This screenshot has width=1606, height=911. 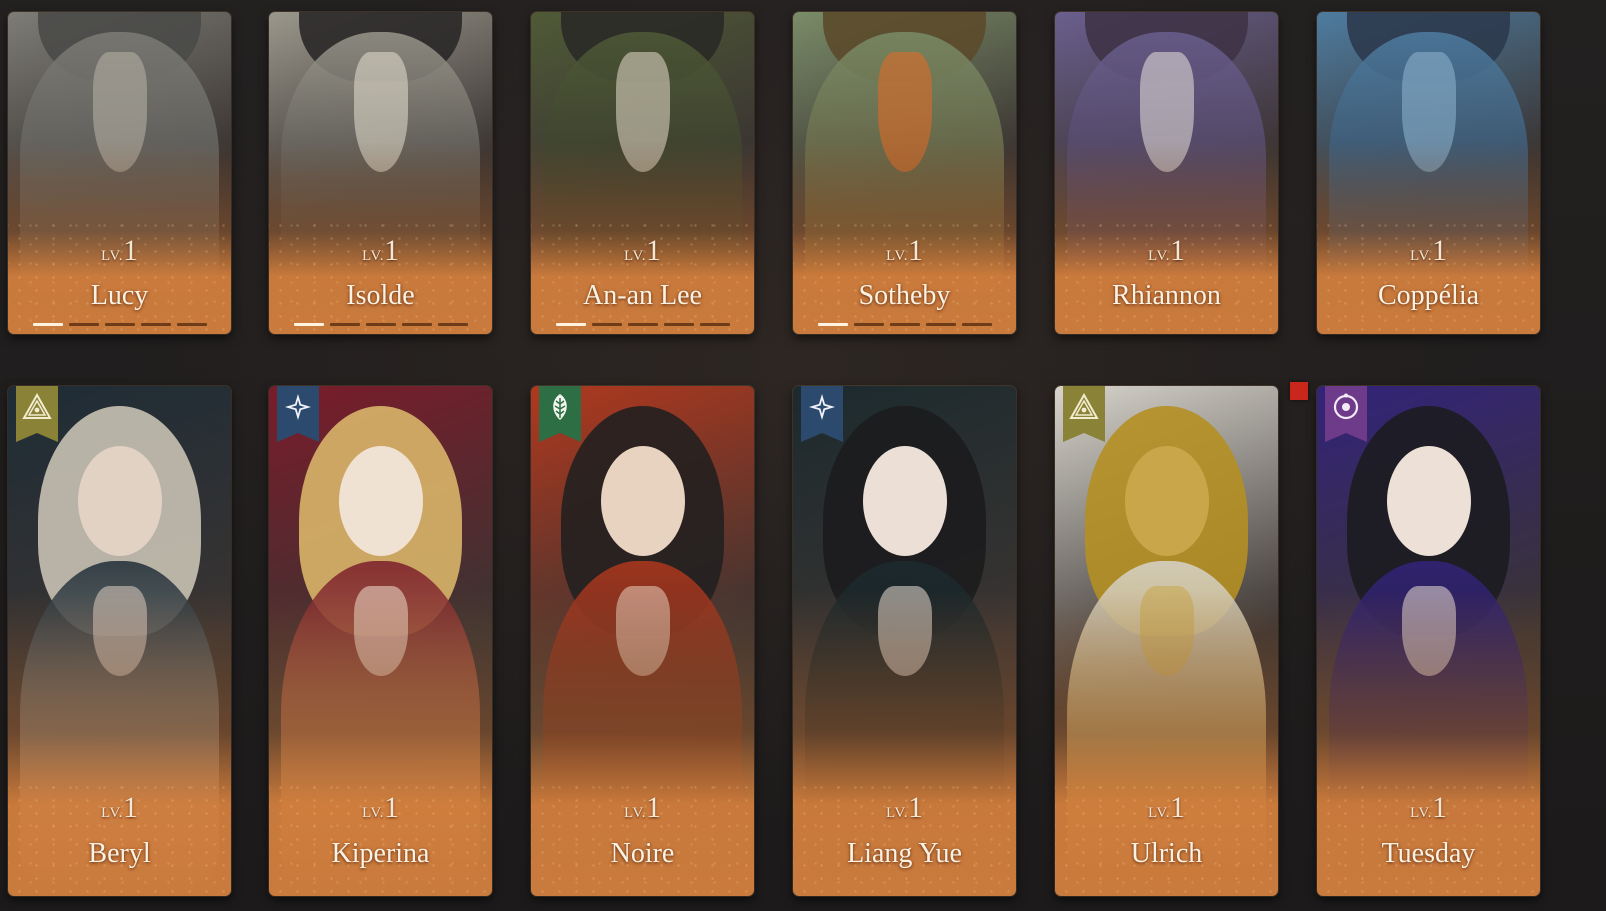 What do you see at coordinates (1166, 641) in the screenshot?
I see `character-card-ulrich: LV.1 Ulrich` at bounding box center [1166, 641].